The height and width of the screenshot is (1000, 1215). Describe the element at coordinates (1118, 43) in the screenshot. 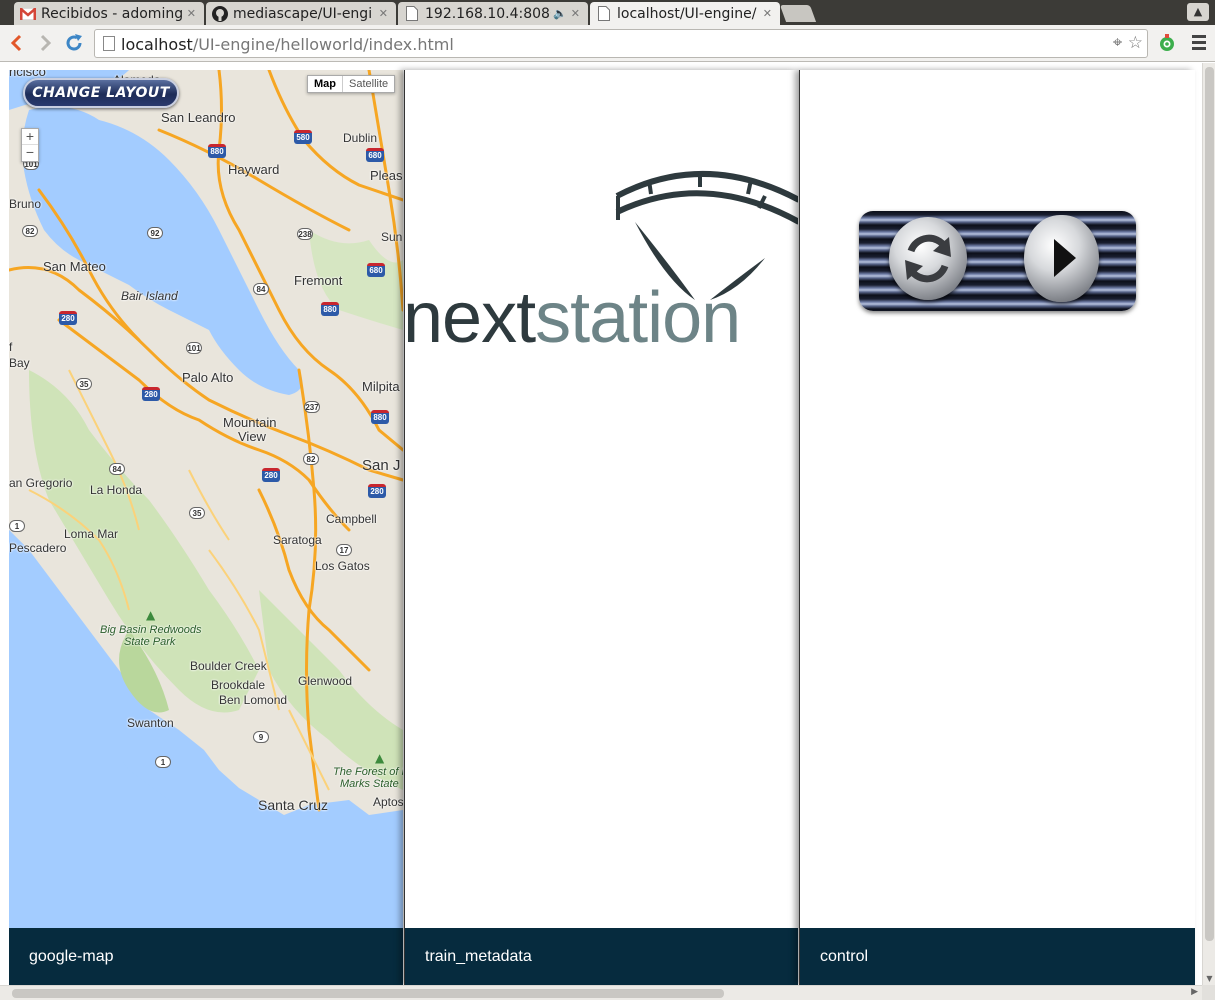

I see `location-icon: ⌖` at that location.